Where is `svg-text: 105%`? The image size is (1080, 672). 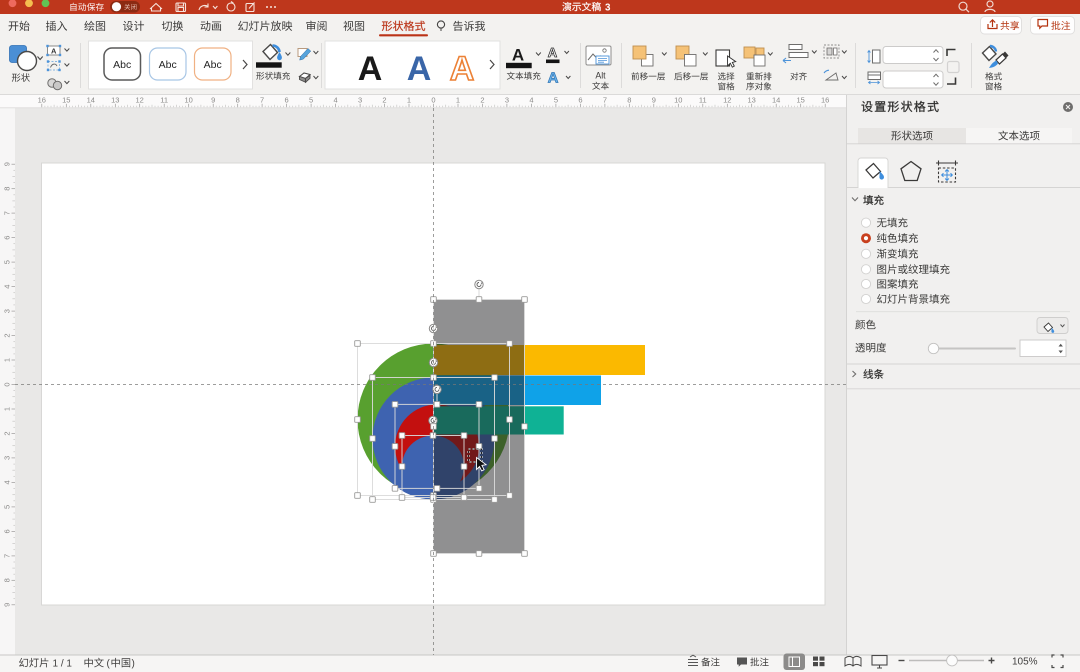 svg-text: 105% is located at coordinates (1025, 662).